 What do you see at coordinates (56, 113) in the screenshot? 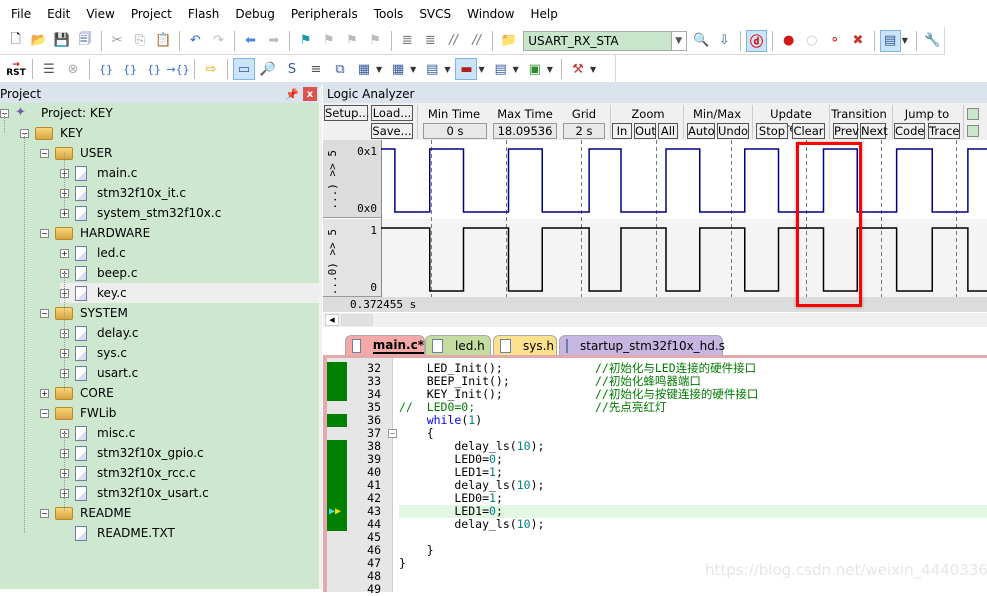
I see `tree-item-project-key: − ✦ Project: KEY` at bounding box center [56, 113].